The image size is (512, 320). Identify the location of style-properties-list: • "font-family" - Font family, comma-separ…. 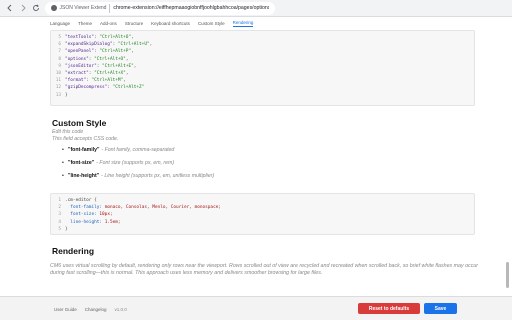
(138, 166).